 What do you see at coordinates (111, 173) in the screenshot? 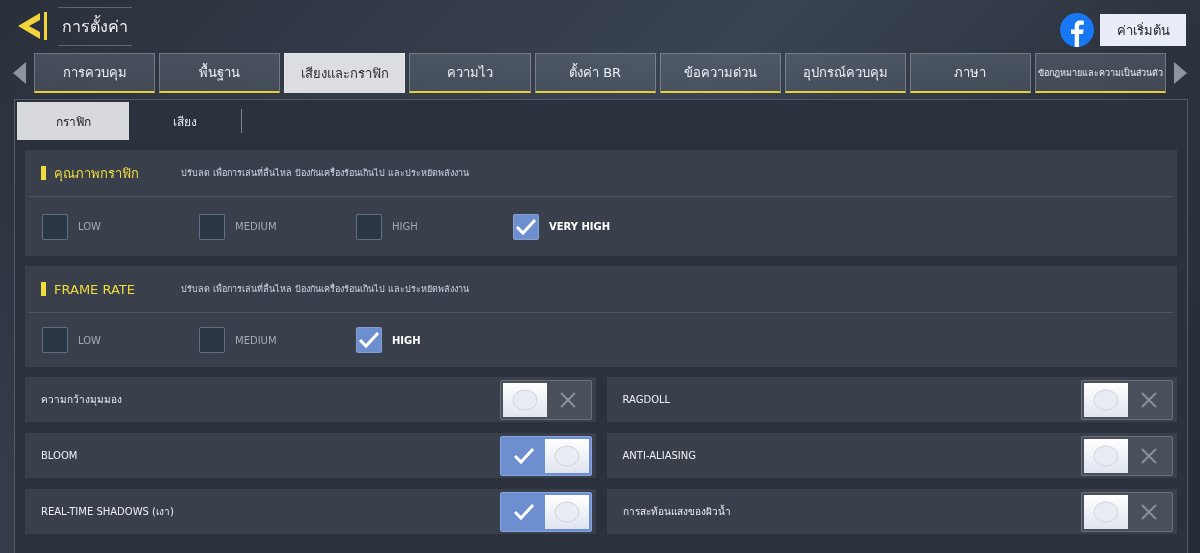
I see `section-title: คุณภาพกราฟิก` at bounding box center [111, 173].